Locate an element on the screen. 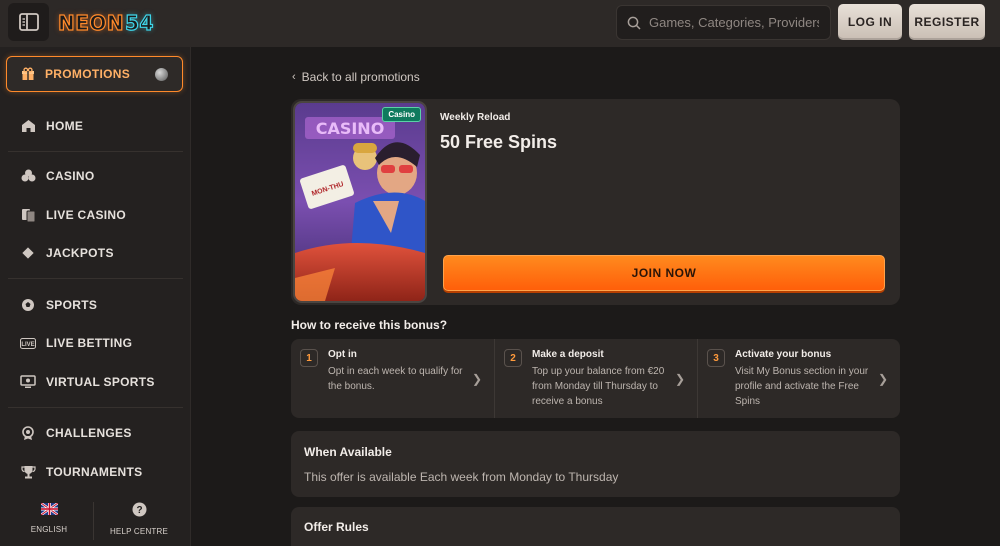 The height and width of the screenshot is (546, 1000). sidebar-item-challenges: CHALLENGES is located at coordinates (76, 433).